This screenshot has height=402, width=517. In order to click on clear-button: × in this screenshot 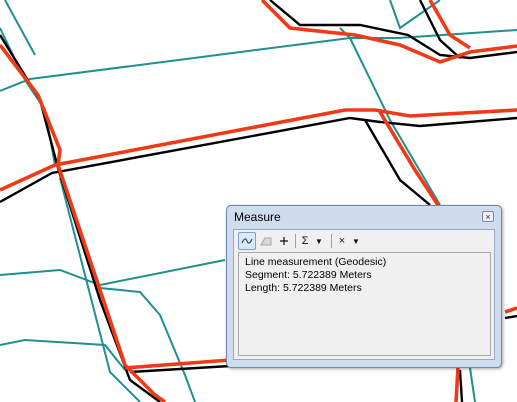, I will do `click(342, 241)`.